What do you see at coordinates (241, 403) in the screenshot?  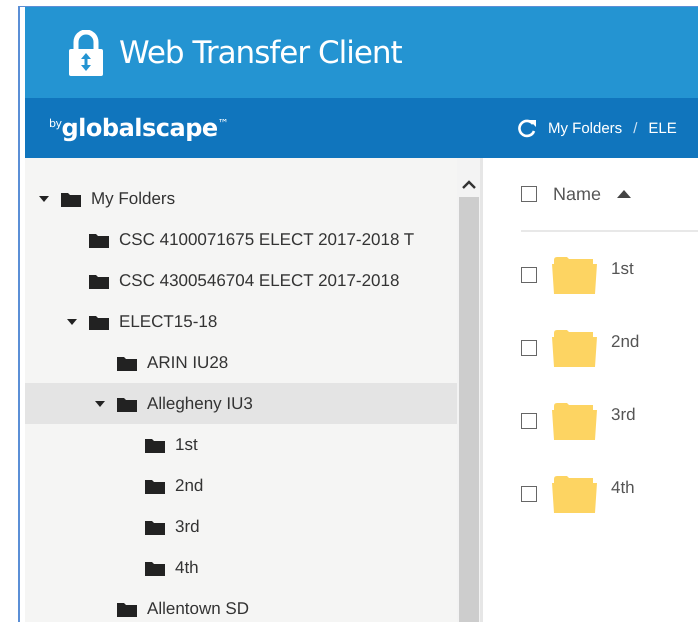 I see `tree-item: Allegheny IU3` at bounding box center [241, 403].